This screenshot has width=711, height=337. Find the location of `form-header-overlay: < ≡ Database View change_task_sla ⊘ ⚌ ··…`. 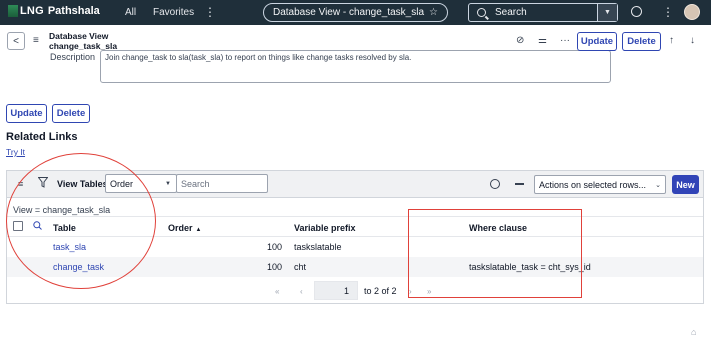

form-header-overlay: < ≡ Database View change_task_sla ⊘ ⚌ ··… is located at coordinates (355, 41).